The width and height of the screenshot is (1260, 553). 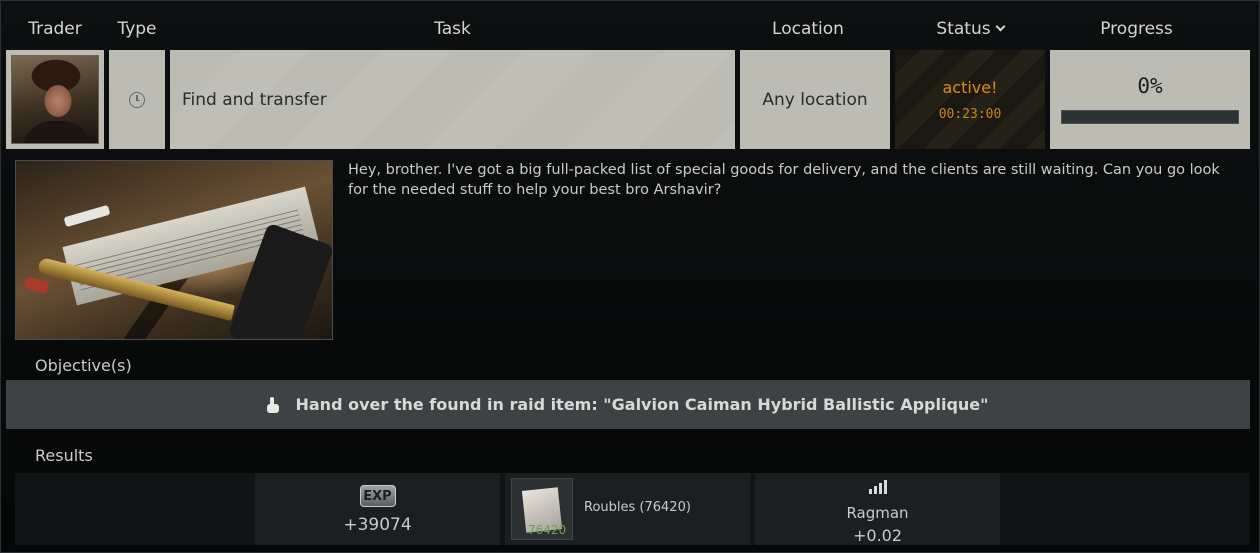 What do you see at coordinates (87, 216) in the screenshot?
I see `quest-image-vial` at bounding box center [87, 216].